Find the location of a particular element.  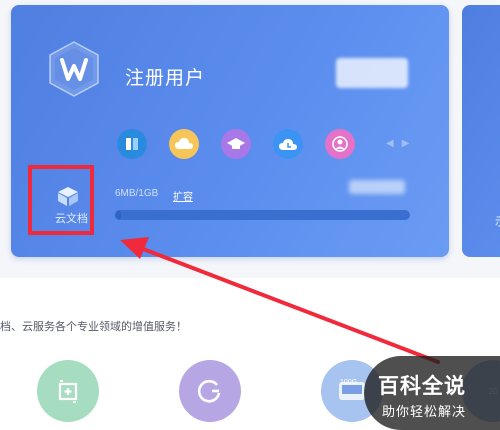

doc-app-icon is located at coordinates (132, 144).